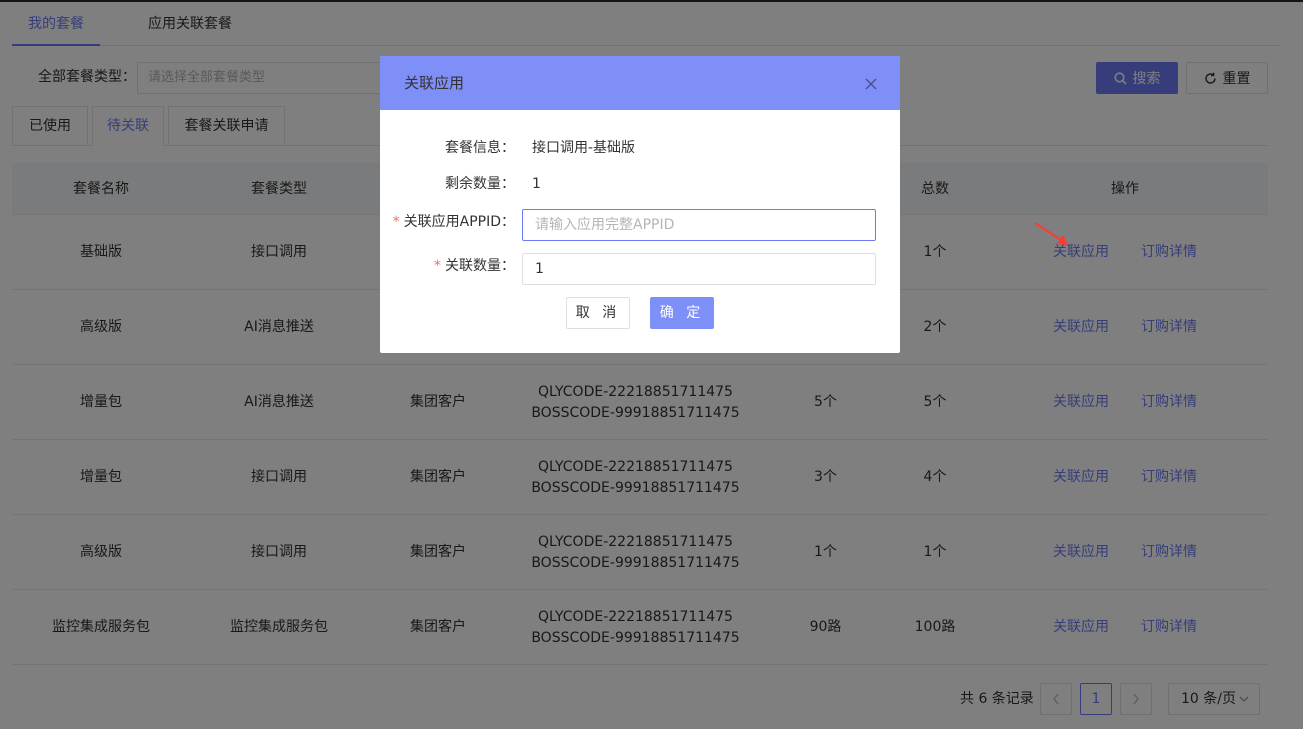 The image size is (1303, 729). Describe the element at coordinates (480, 148) in the screenshot. I see `package-info-label: 套餐信息：` at that location.